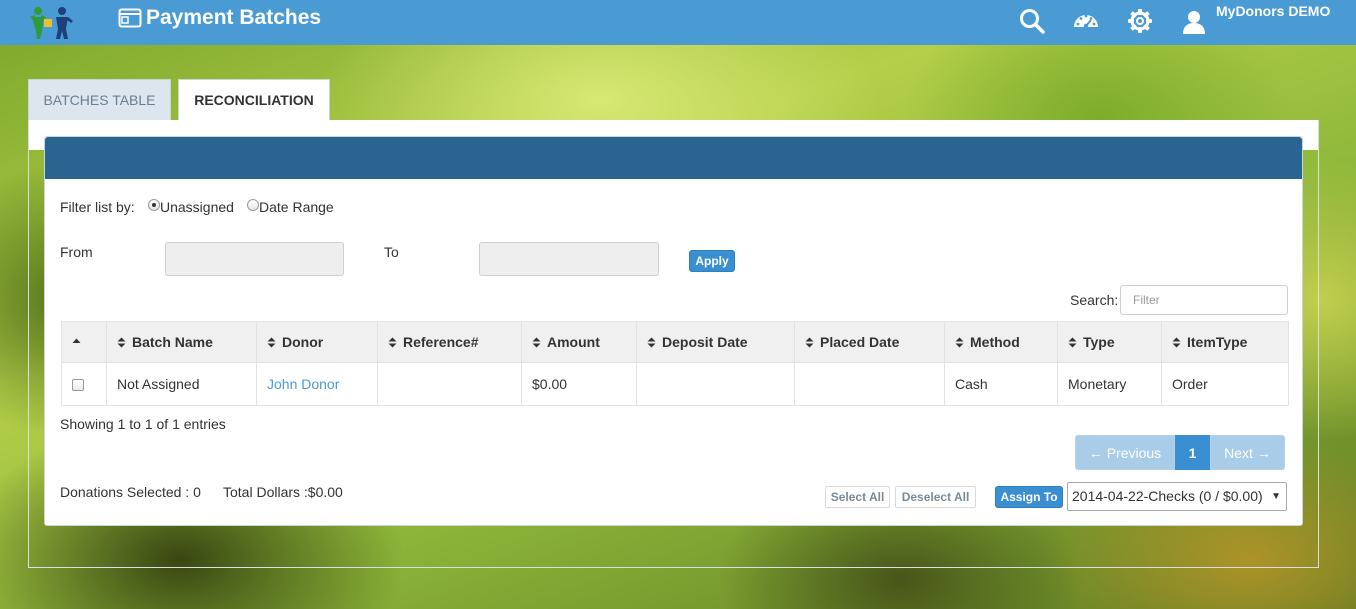 The width and height of the screenshot is (1356, 609). I want to click on page-title-group: Payment Batches, so click(219, 18).